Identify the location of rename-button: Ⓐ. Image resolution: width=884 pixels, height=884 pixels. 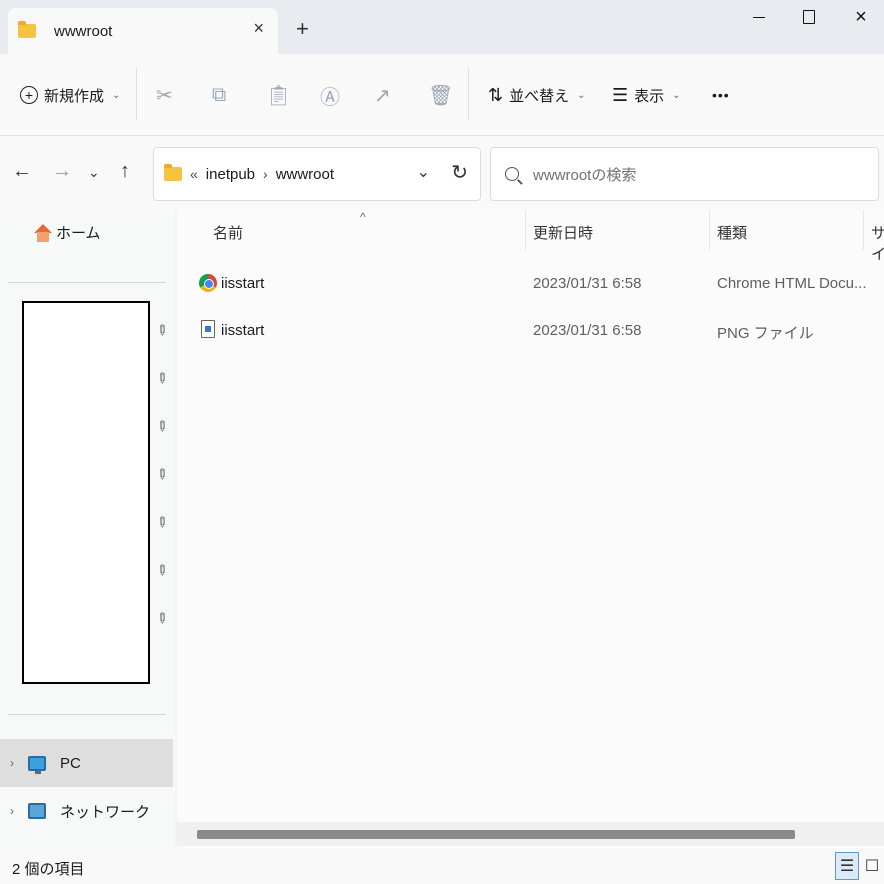
(330, 95).